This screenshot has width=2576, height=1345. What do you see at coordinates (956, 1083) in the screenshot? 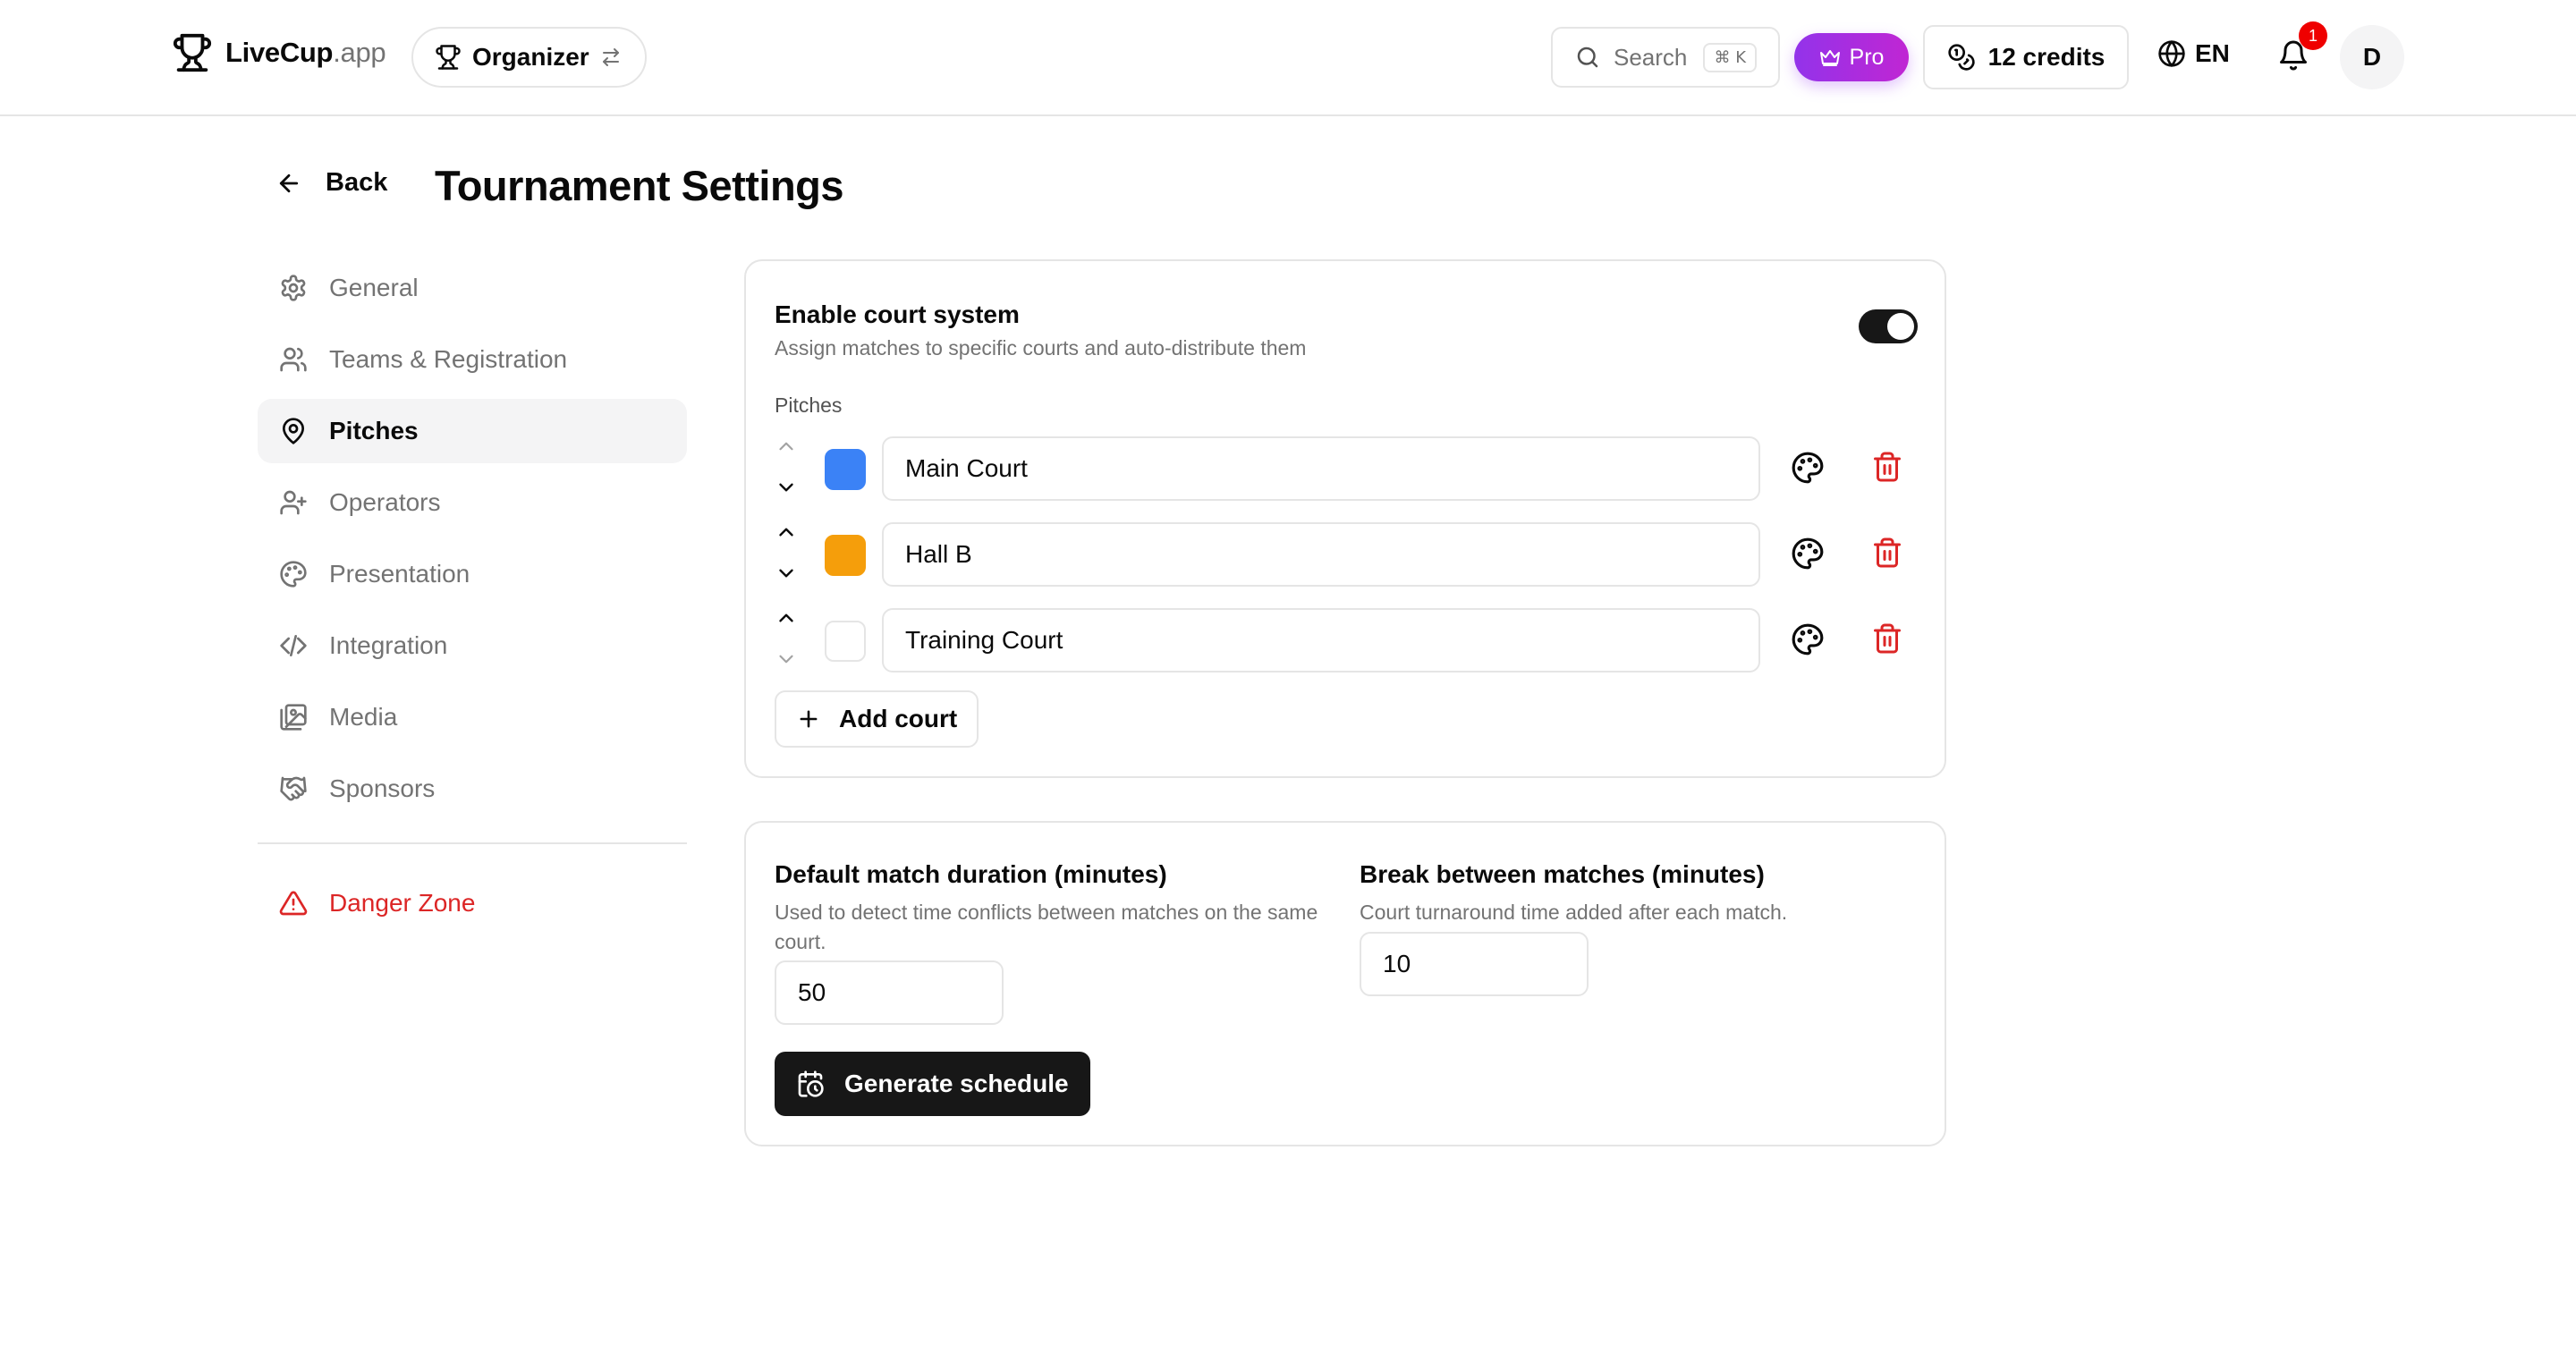
I see `generate-schedule-label: Generate schedule` at bounding box center [956, 1083].